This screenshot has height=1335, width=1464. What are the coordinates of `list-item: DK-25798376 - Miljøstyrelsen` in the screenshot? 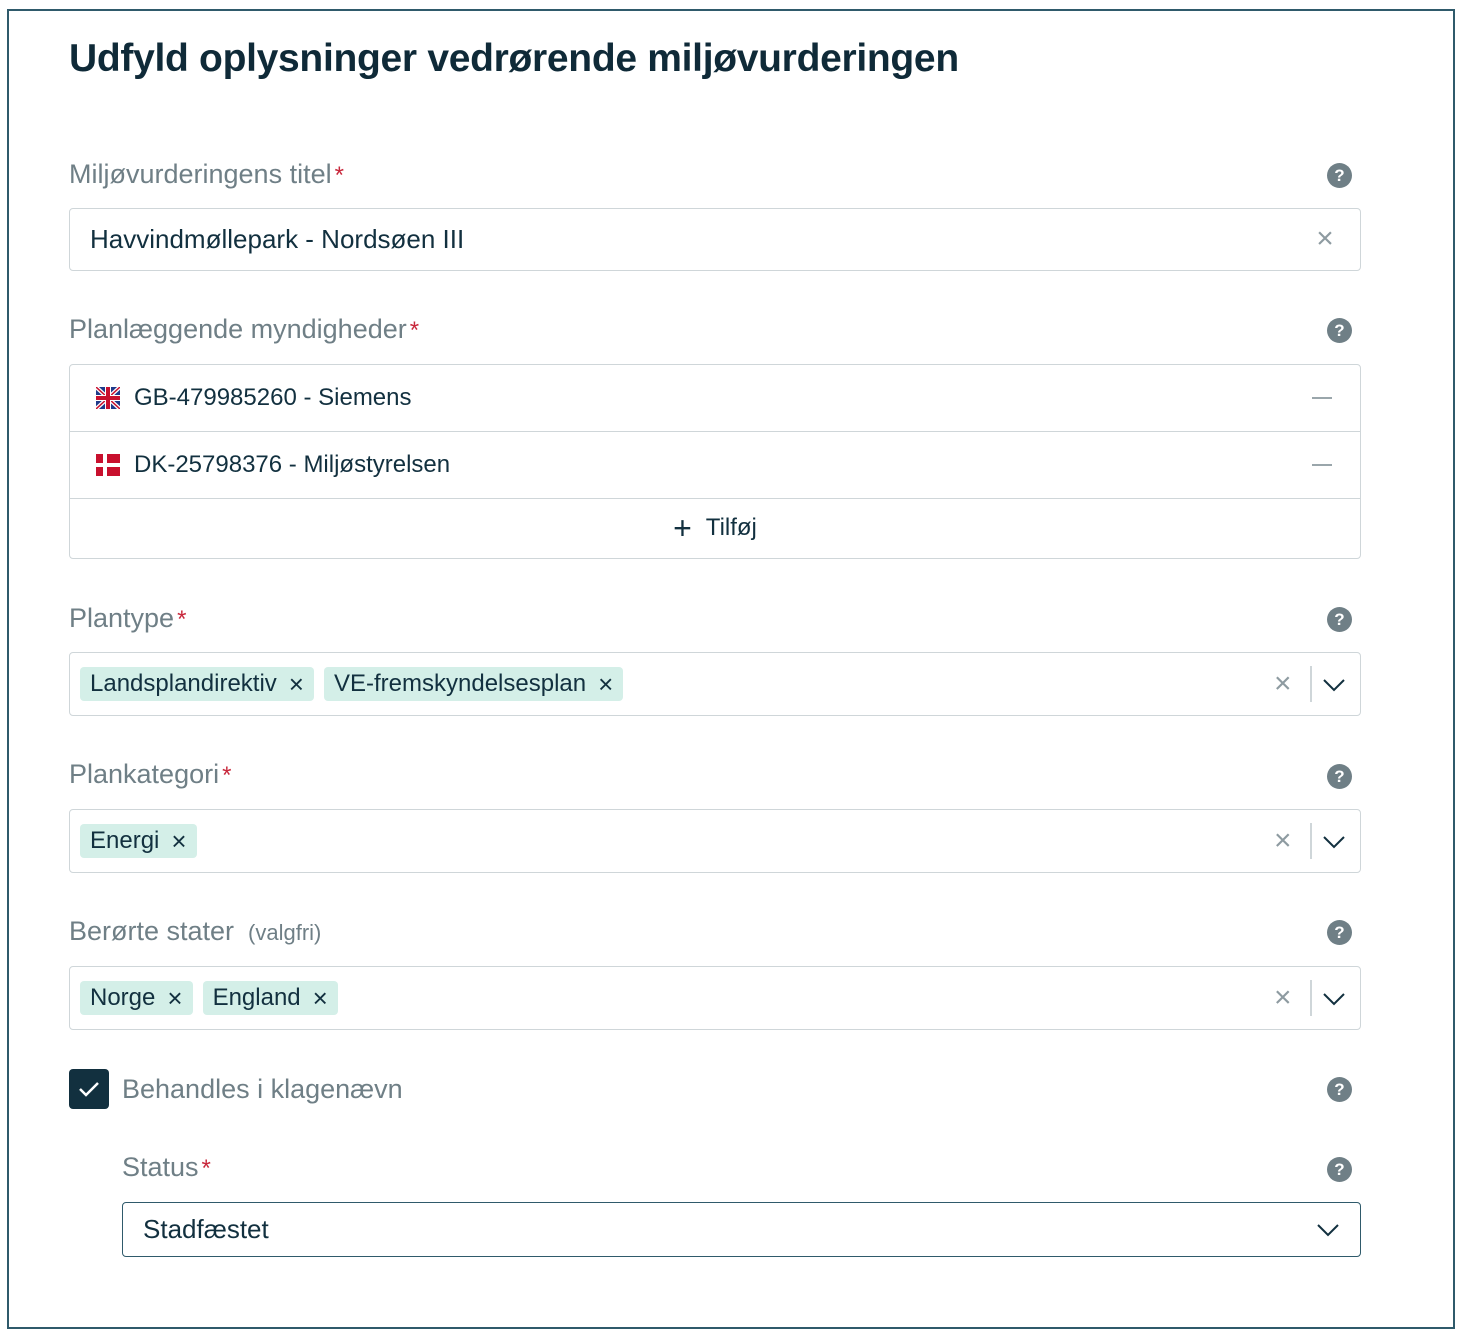 It's located at (715, 465).